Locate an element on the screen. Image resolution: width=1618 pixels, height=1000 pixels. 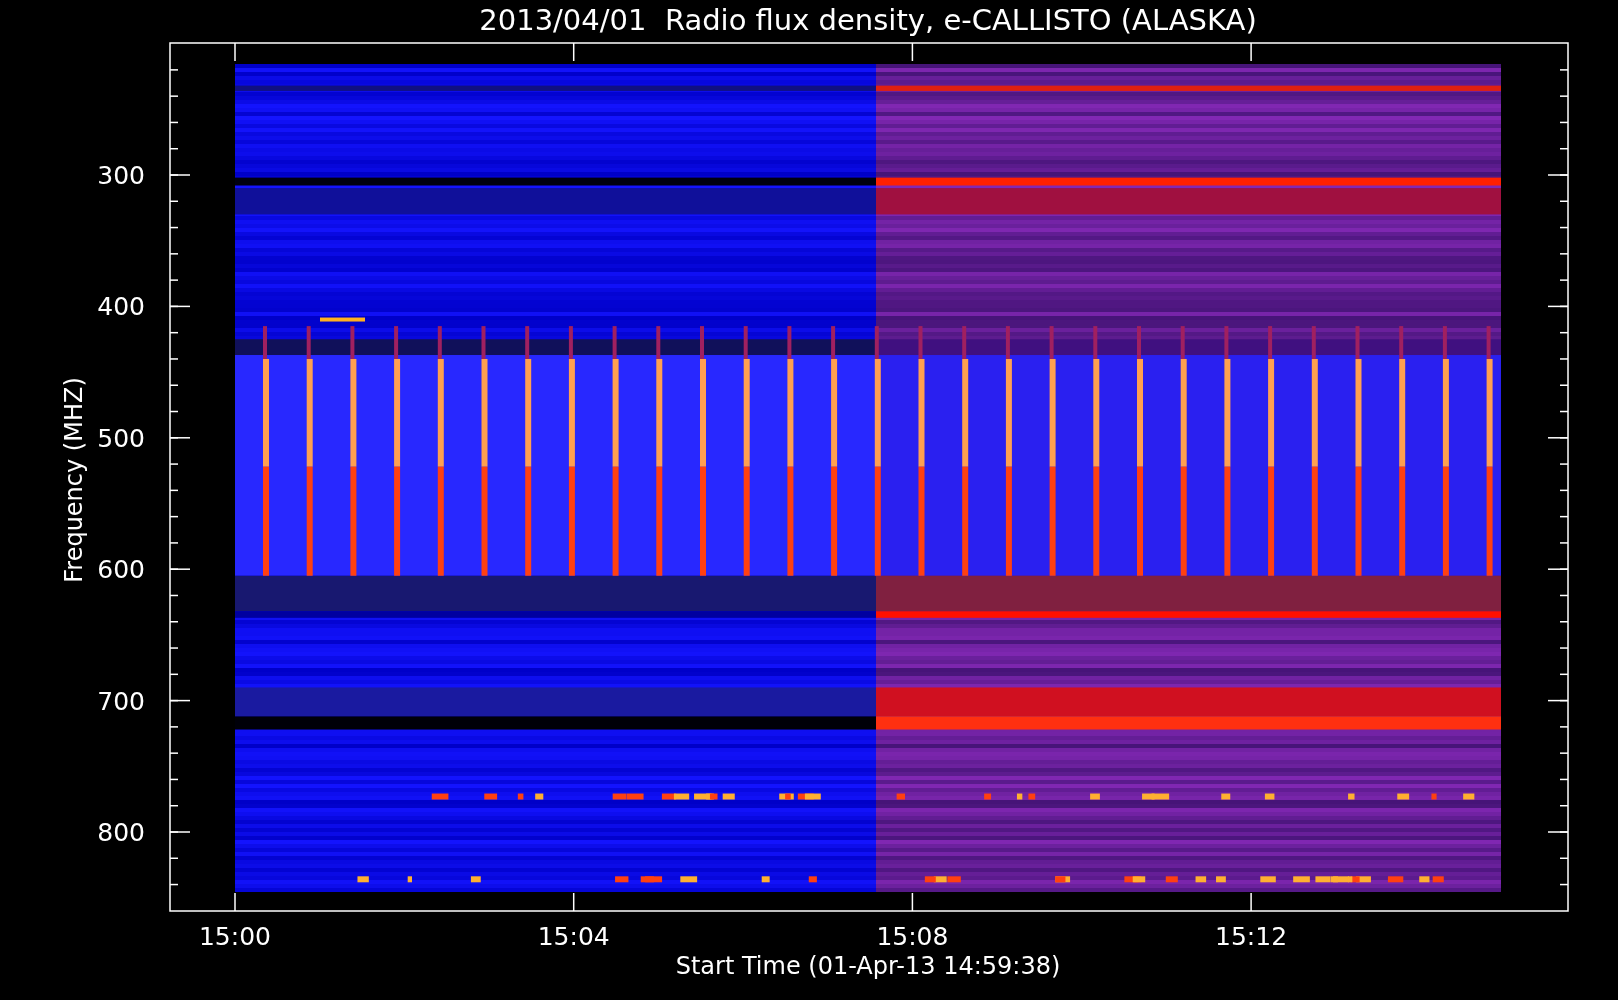
y-tick-label: 700 is located at coordinates (121, 701).